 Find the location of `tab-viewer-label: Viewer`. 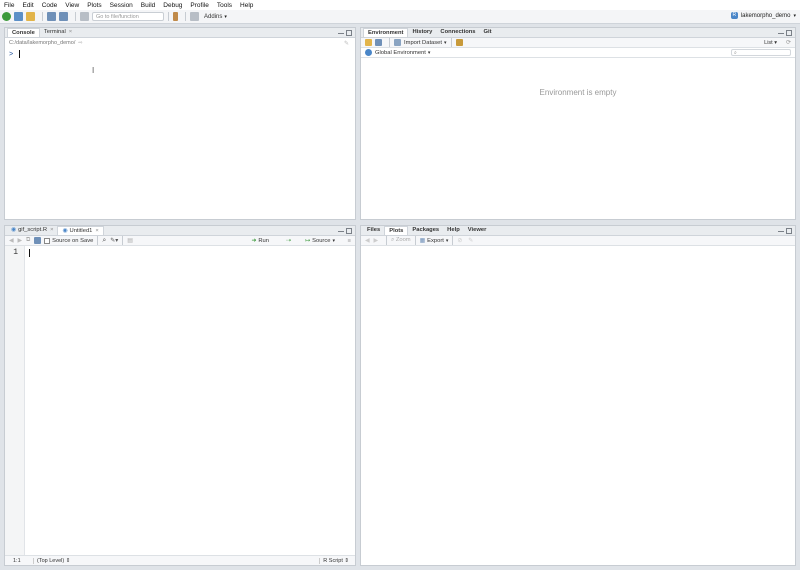

tab-viewer-label: Viewer is located at coordinates (477, 230).